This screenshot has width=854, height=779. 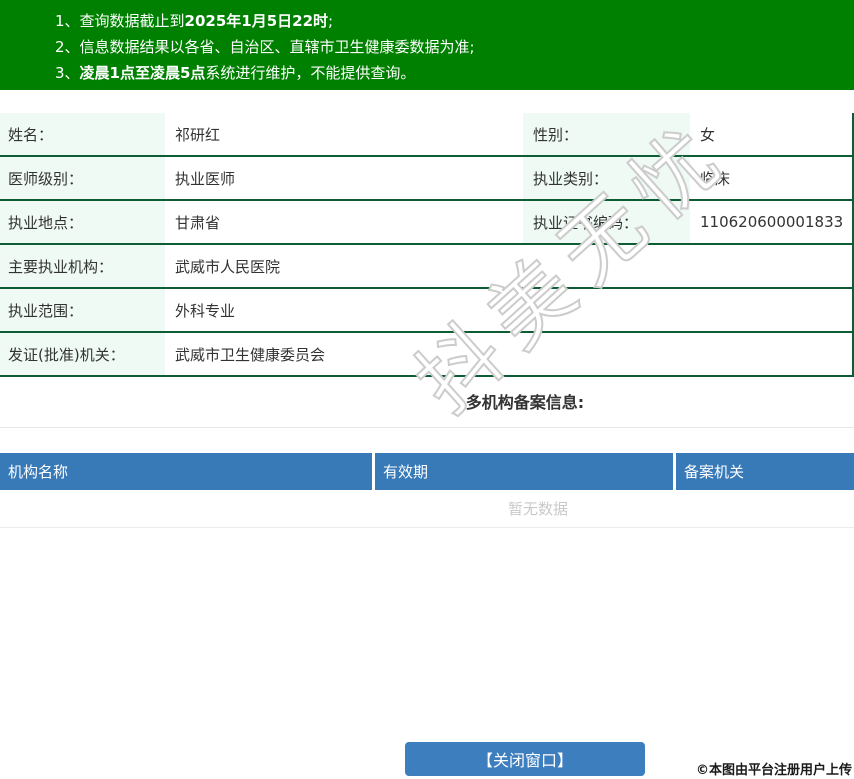 I want to click on column-header-institution-name: 机构名称, so click(x=186, y=471).